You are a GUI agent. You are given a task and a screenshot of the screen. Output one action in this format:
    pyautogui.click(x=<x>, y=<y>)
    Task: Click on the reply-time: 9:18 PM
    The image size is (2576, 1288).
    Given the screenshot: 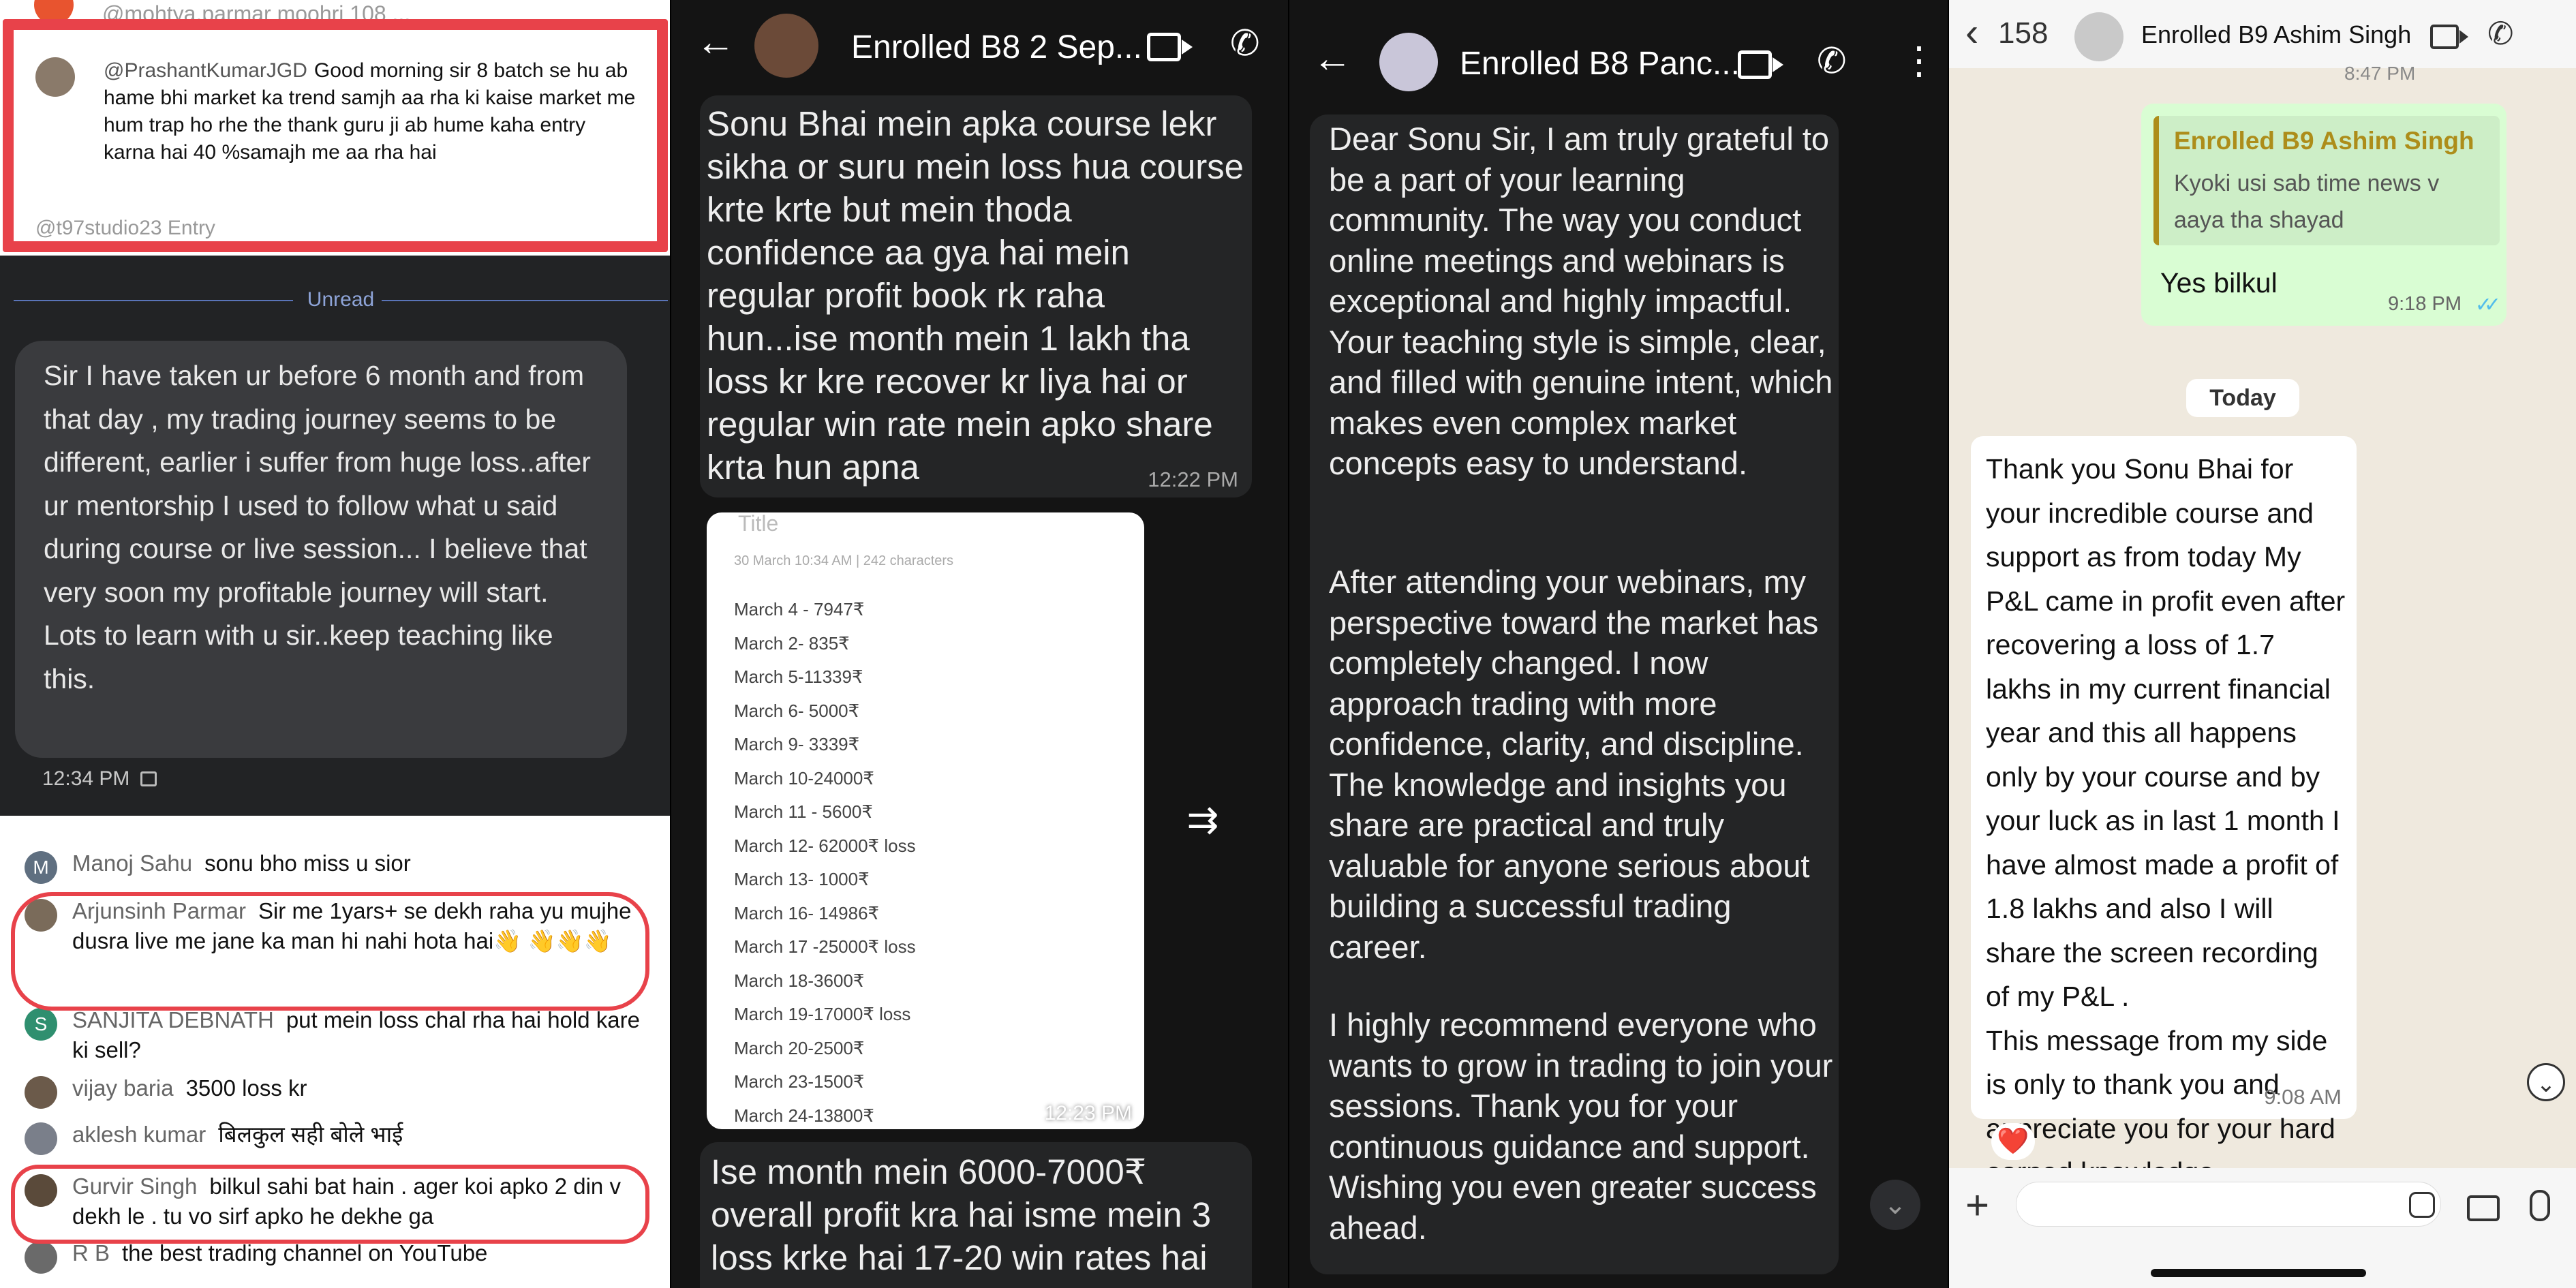 What is the action you would take?
    pyautogui.click(x=2425, y=304)
    